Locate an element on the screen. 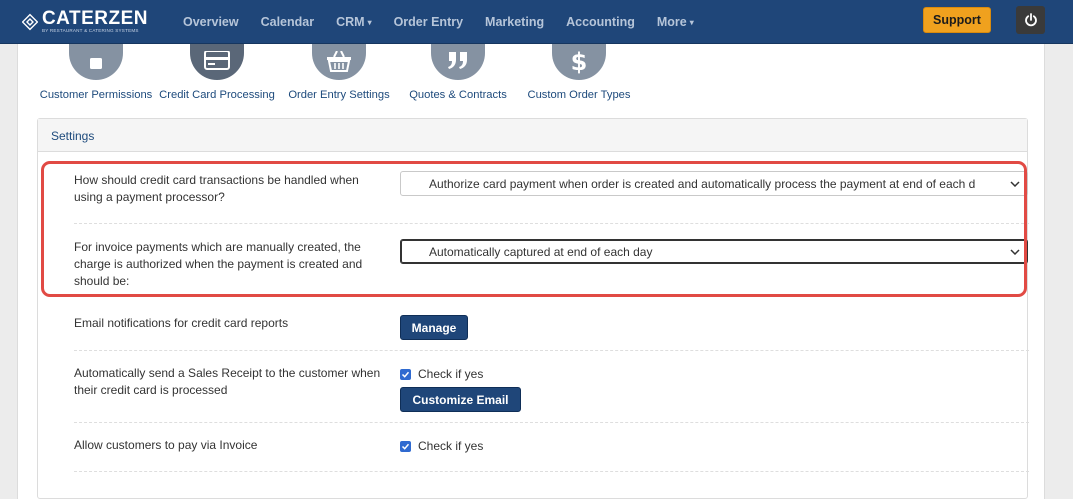 This screenshot has height=499, width=1073. pay-via-invoice-check-label: Check if yes is located at coordinates (451, 446).